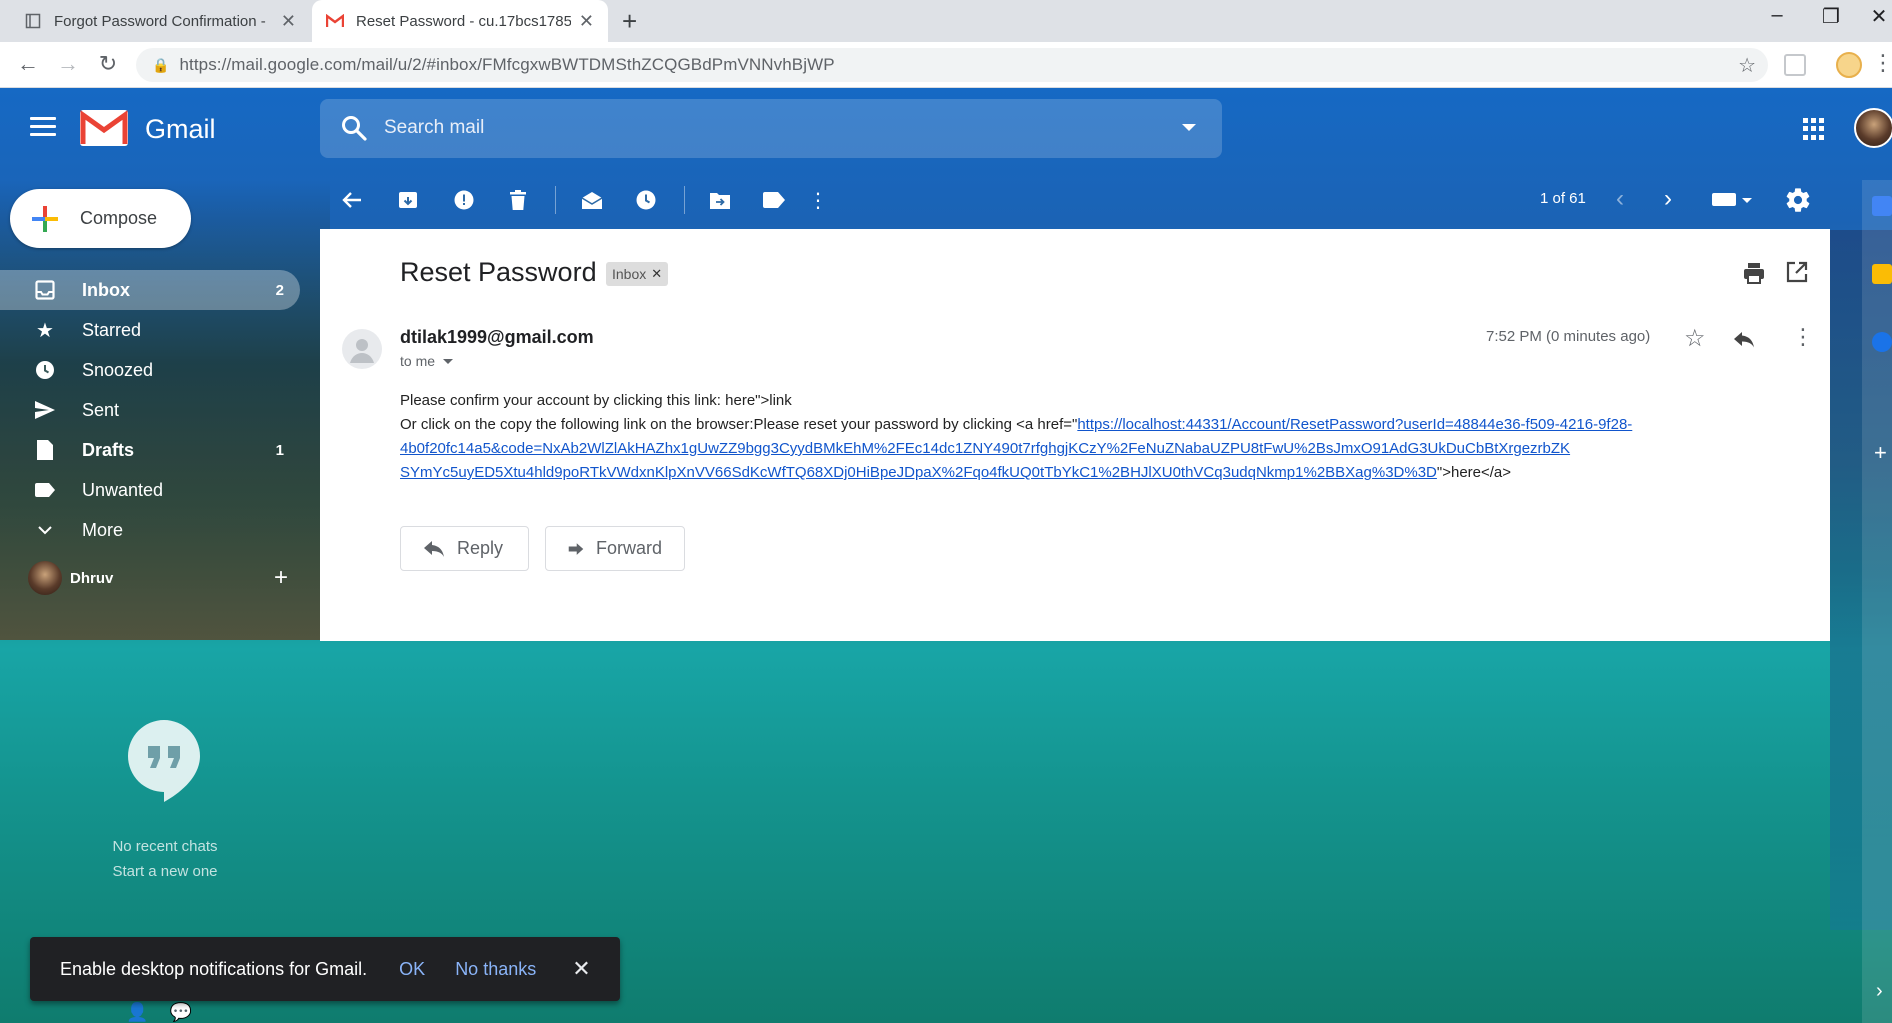 The image size is (1892, 1023). Describe the element at coordinates (150, 450) in the screenshot. I see `sidebar-item-drafts: Drafts 1` at that location.